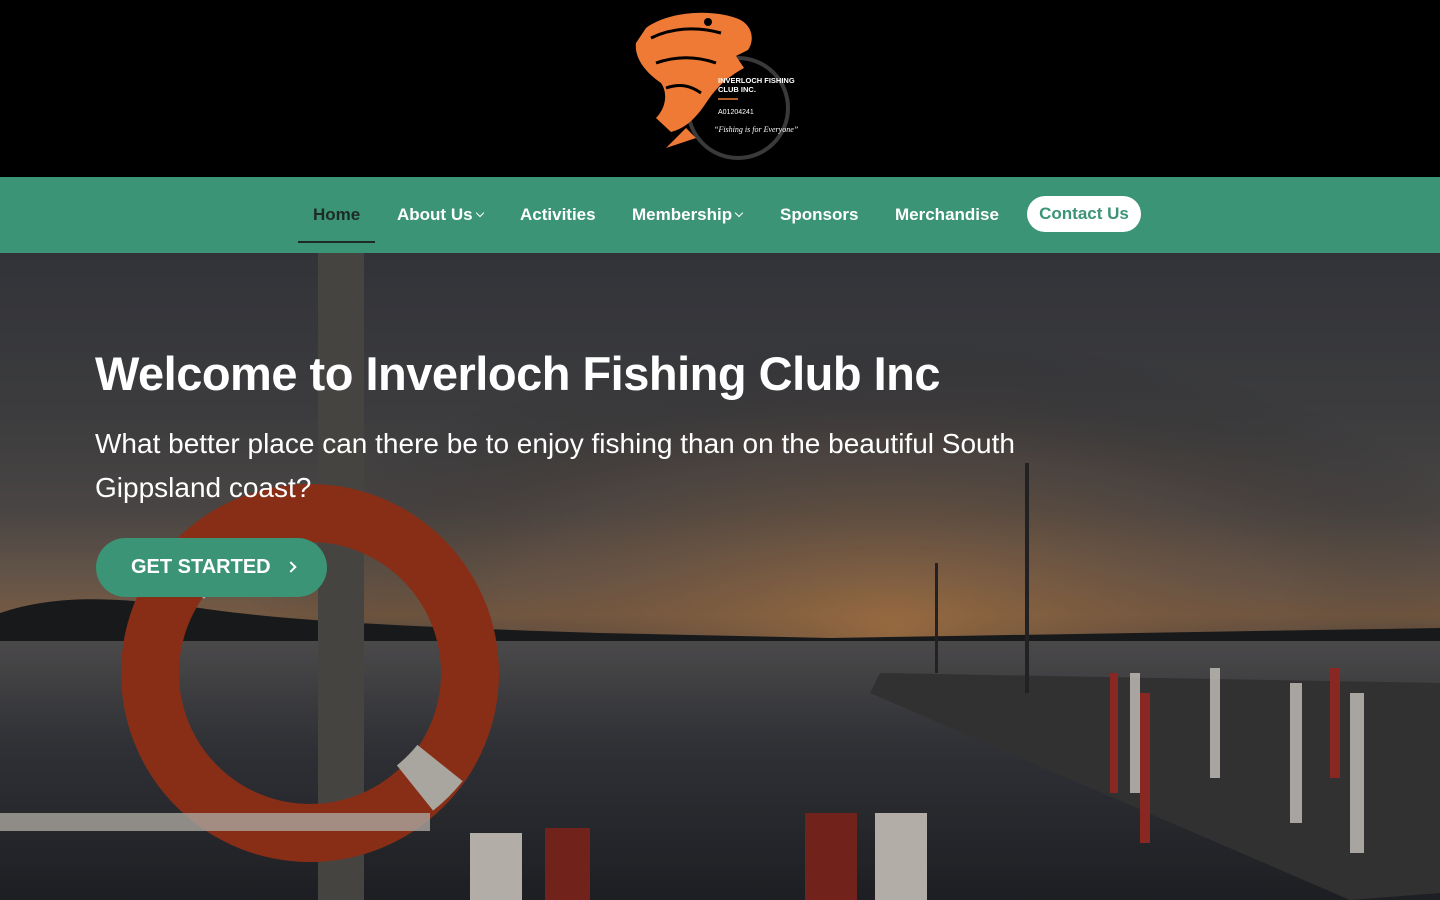 This screenshot has width=1440, height=900. I want to click on nav-activities-label: Activities, so click(558, 214).